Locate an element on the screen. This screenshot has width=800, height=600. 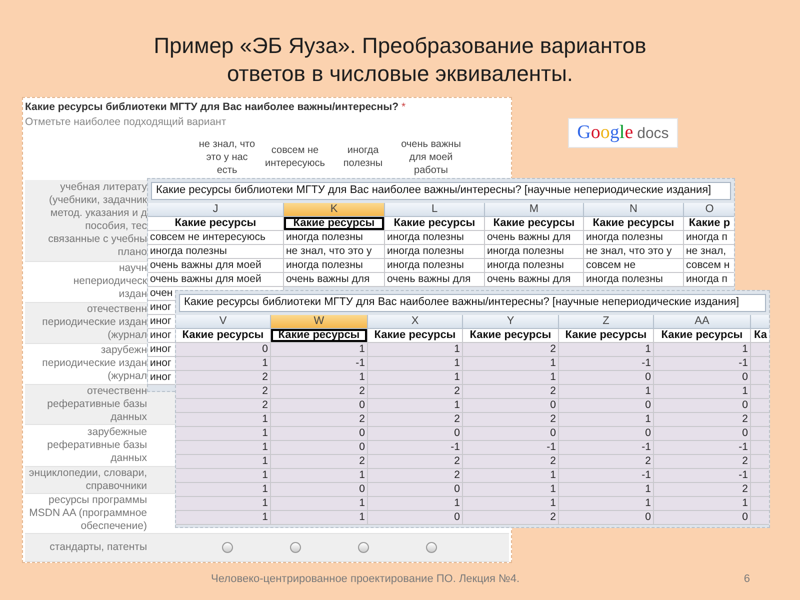
page-number: 6 is located at coordinates (747, 579).